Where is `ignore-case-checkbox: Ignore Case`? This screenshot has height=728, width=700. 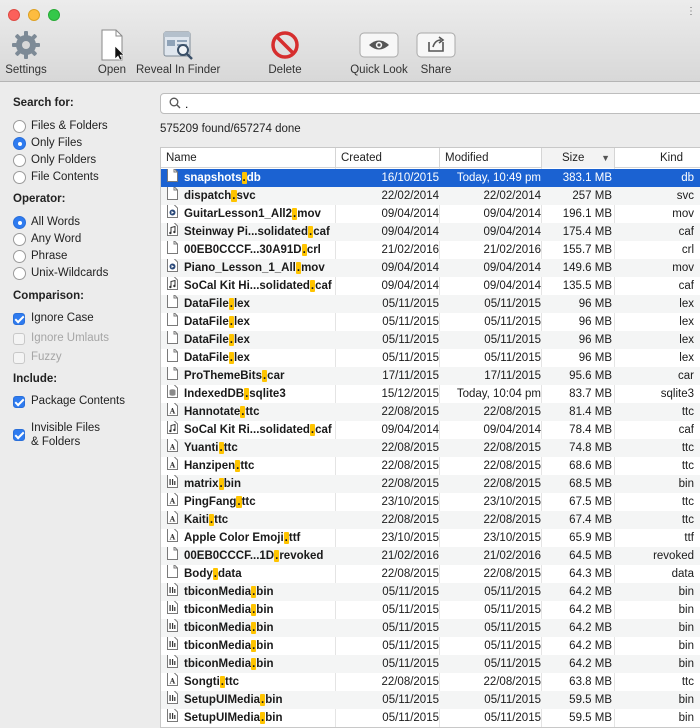 ignore-case-checkbox: Ignore Case is located at coordinates (53, 318).